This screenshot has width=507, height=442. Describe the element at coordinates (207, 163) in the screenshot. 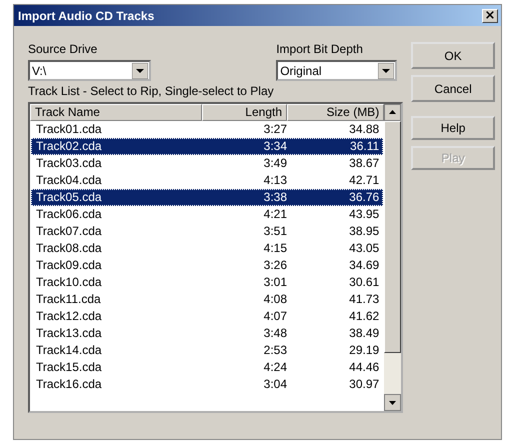

I see `track-row: Track03.cda 3:49 38.67` at that location.